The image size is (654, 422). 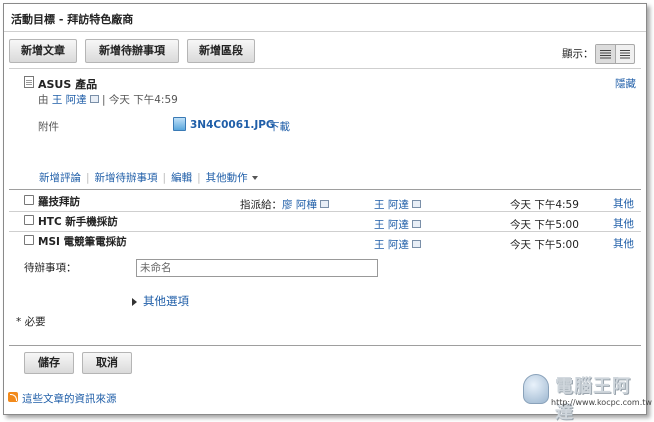 I want to click on more-options-toggle: 其他選項, so click(x=160, y=301).